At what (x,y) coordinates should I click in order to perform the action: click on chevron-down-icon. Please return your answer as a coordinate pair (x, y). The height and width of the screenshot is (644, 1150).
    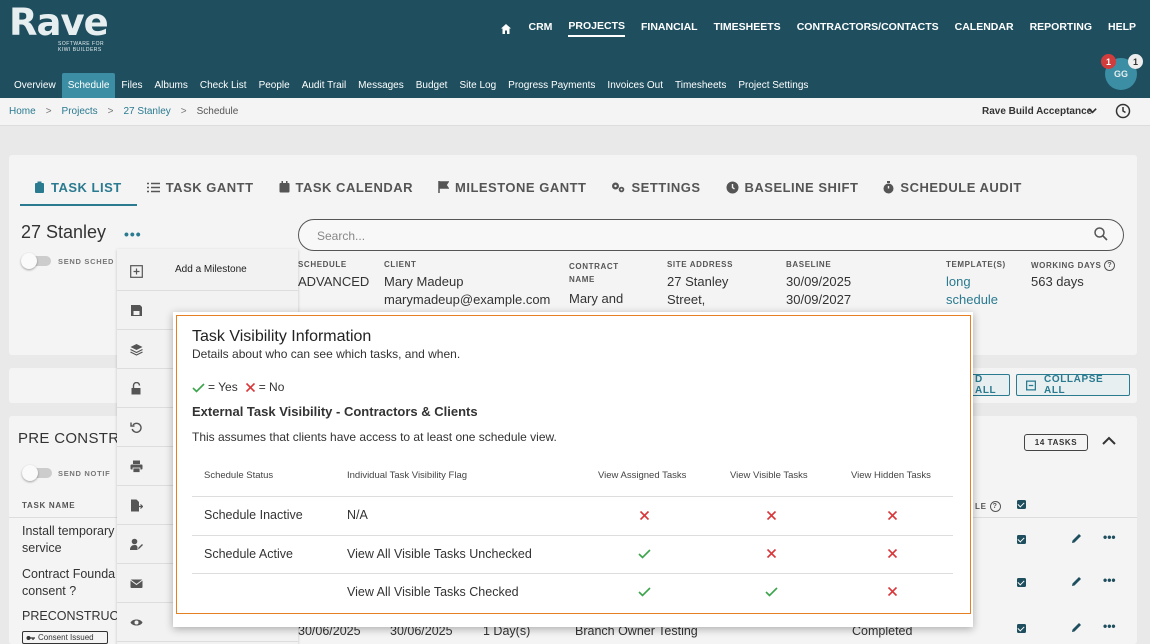
    Looking at the image, I should click on (1092, 110).